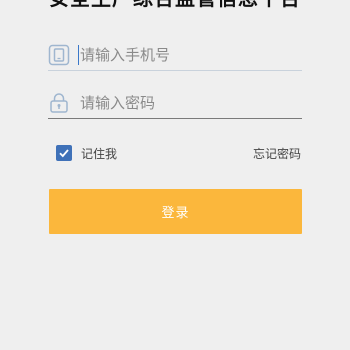 The width and height of the screenshot is (350, 350). I want to click on remember-me-checkbox, so click(64, 153).